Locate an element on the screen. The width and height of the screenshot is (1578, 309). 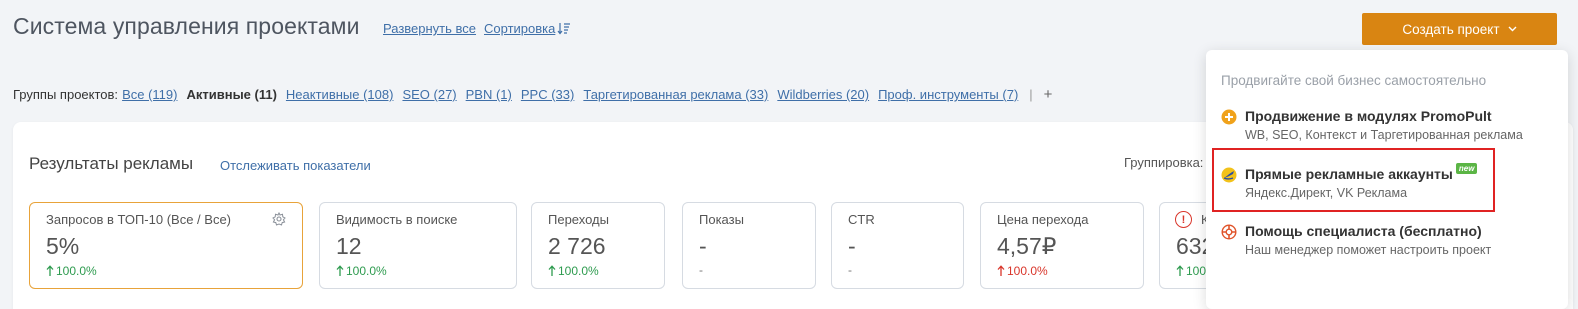
create-project-button: Создать проект is located at coordinates (1459, 29).